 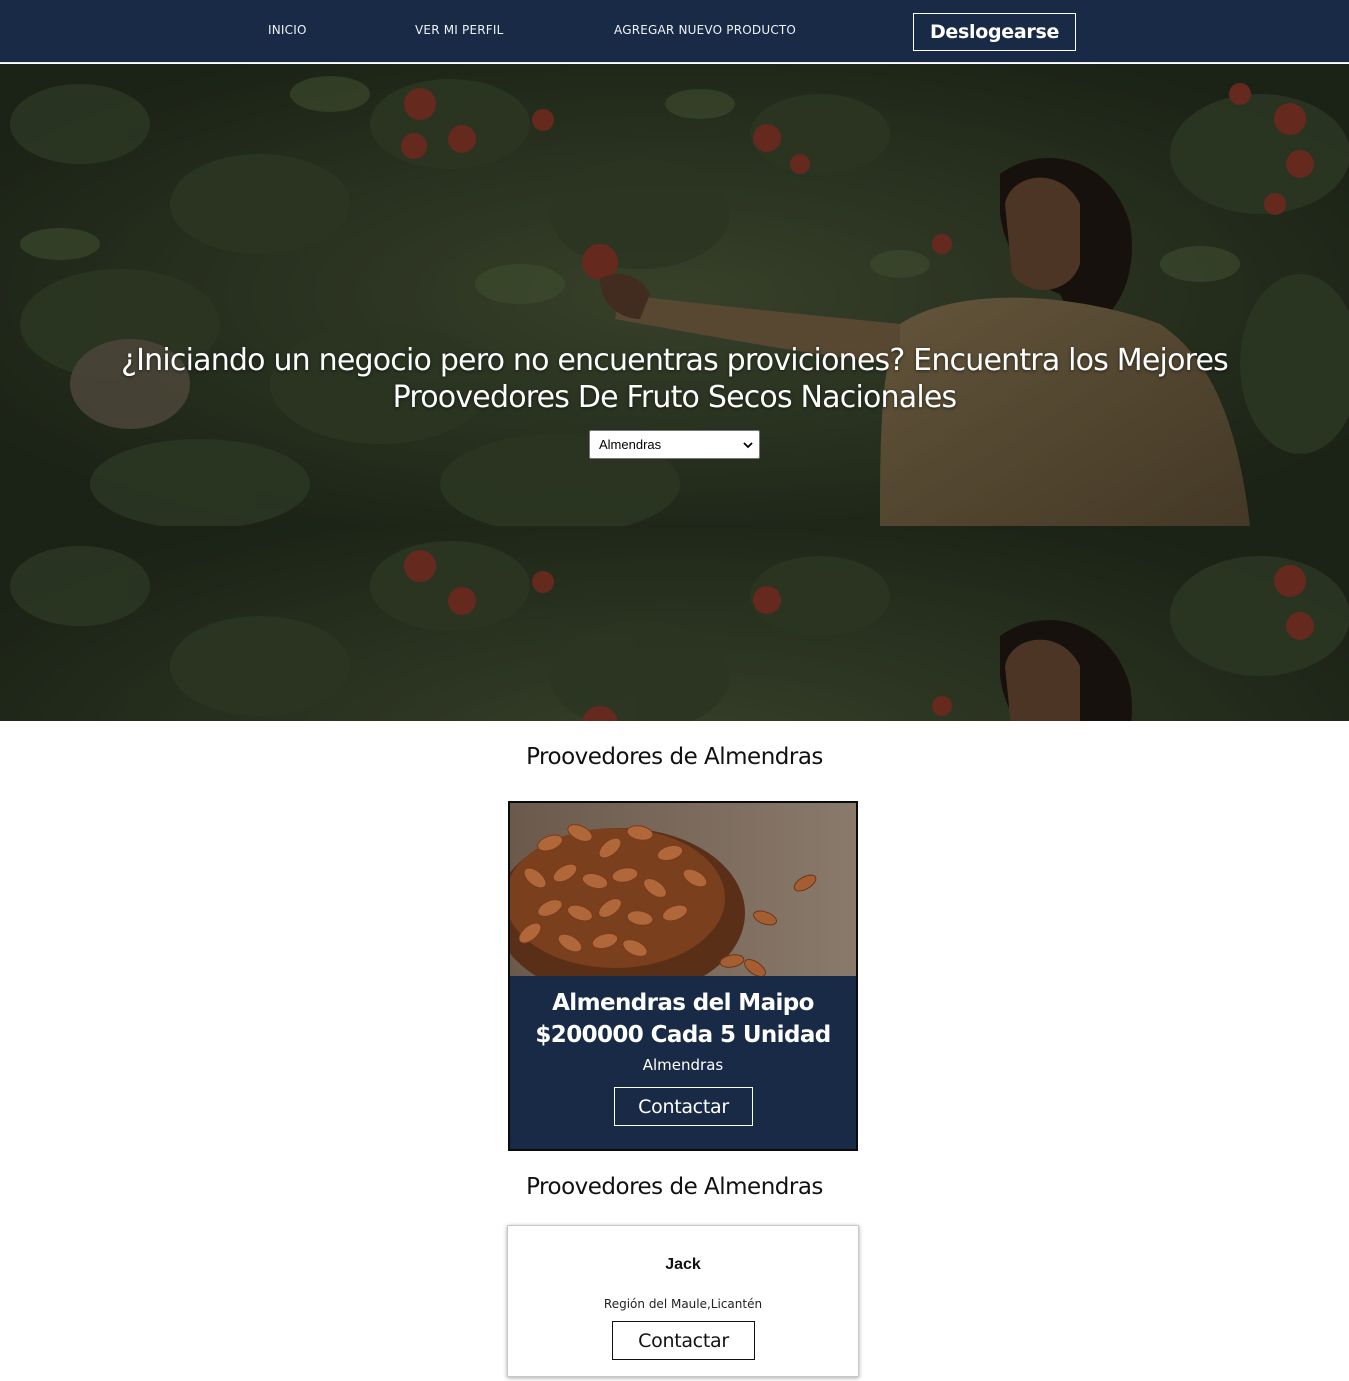 What do you see at coordinates (683, 1003) in the screenshot?
I see `product-name: Almendras del Maipo` at bounding box center [683, 1003].